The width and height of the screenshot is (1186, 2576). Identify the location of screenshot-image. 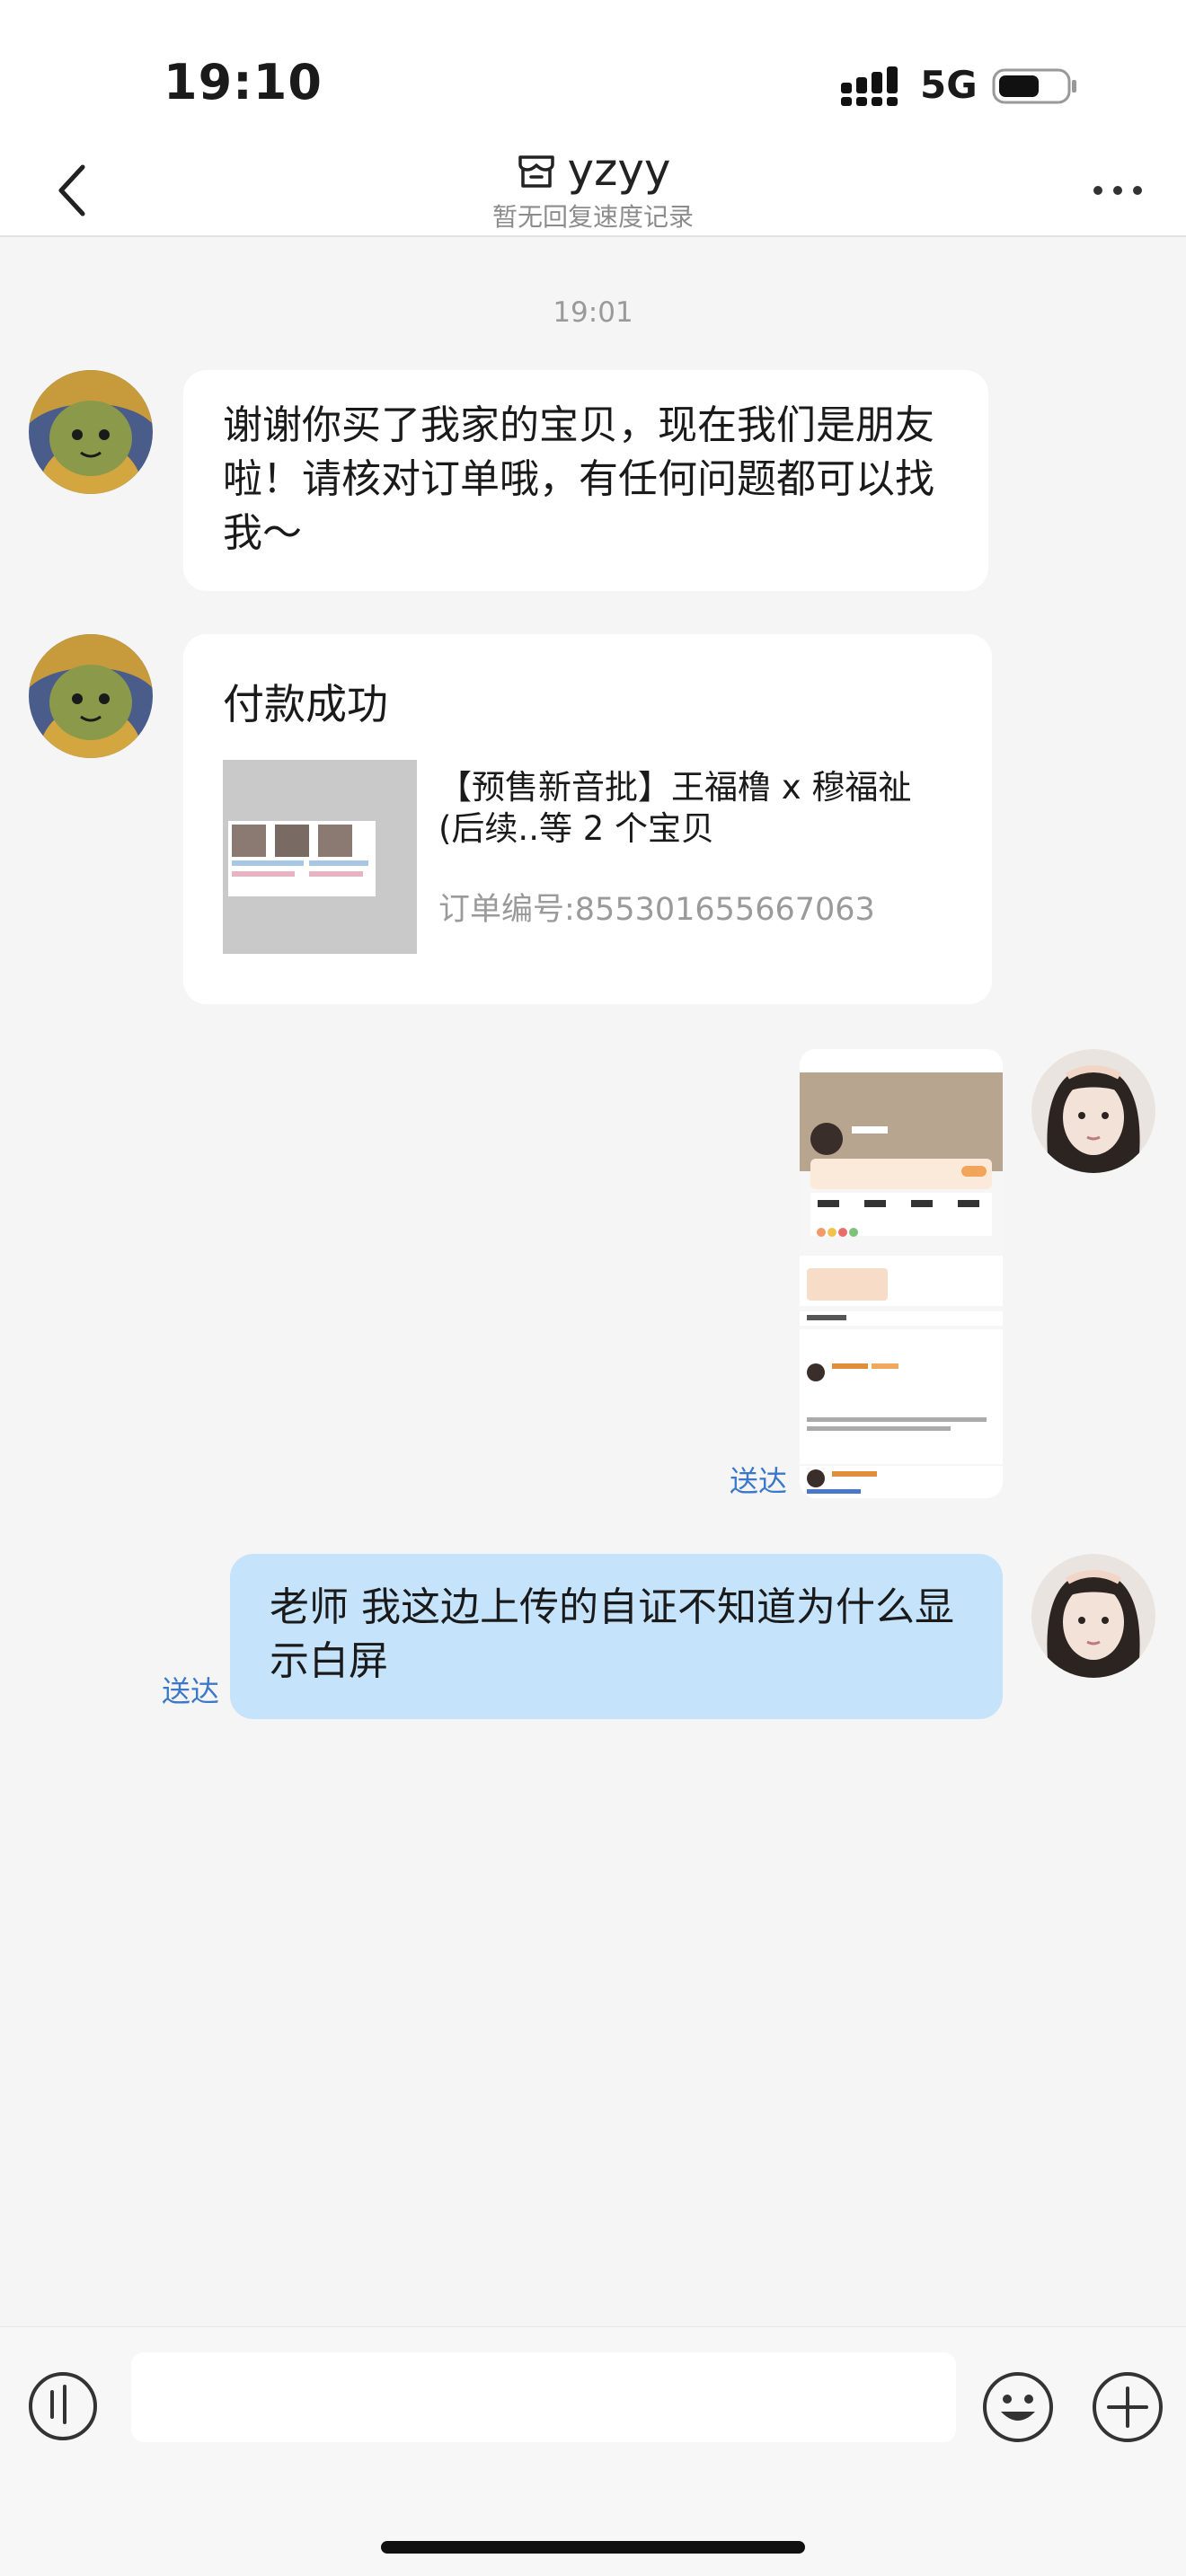
(901, 1273).